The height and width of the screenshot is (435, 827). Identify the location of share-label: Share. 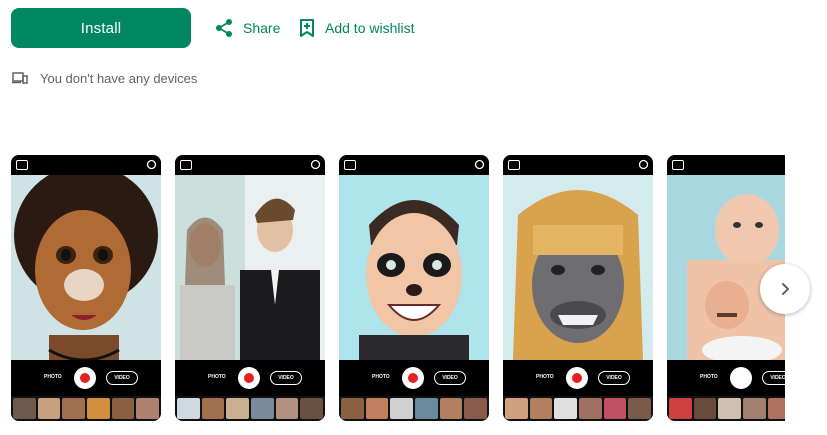
(262, 28).